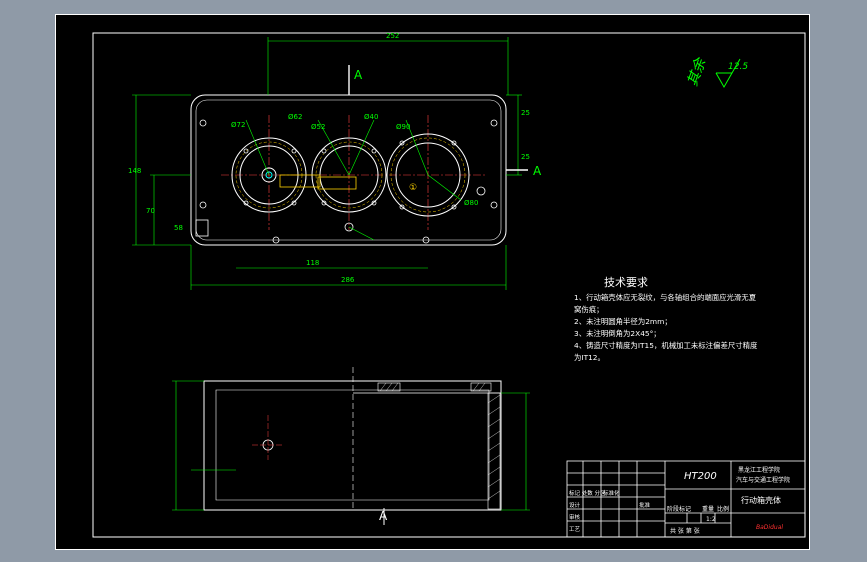 Image resolution: width=867 pixels, height=562 pixels. Describe the element at coordinates (708, 509) in the screenshot. I see `title-weight-label: 重量` at that location.